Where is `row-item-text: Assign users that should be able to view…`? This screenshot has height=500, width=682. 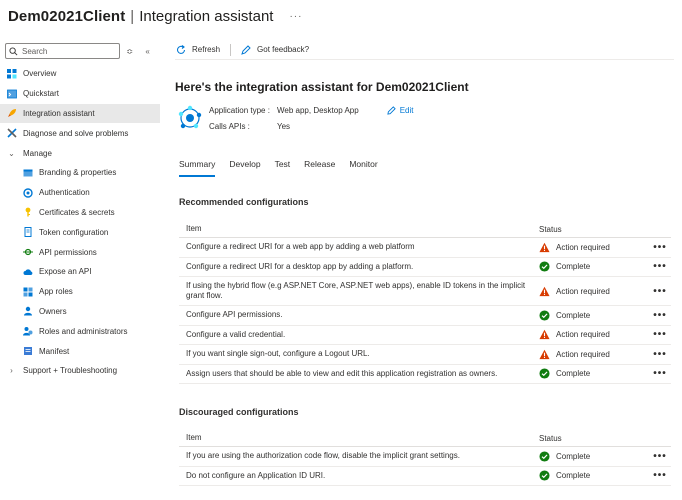
row-item-text: Assign users that should be able to view… is located at coordinates (342, 373).